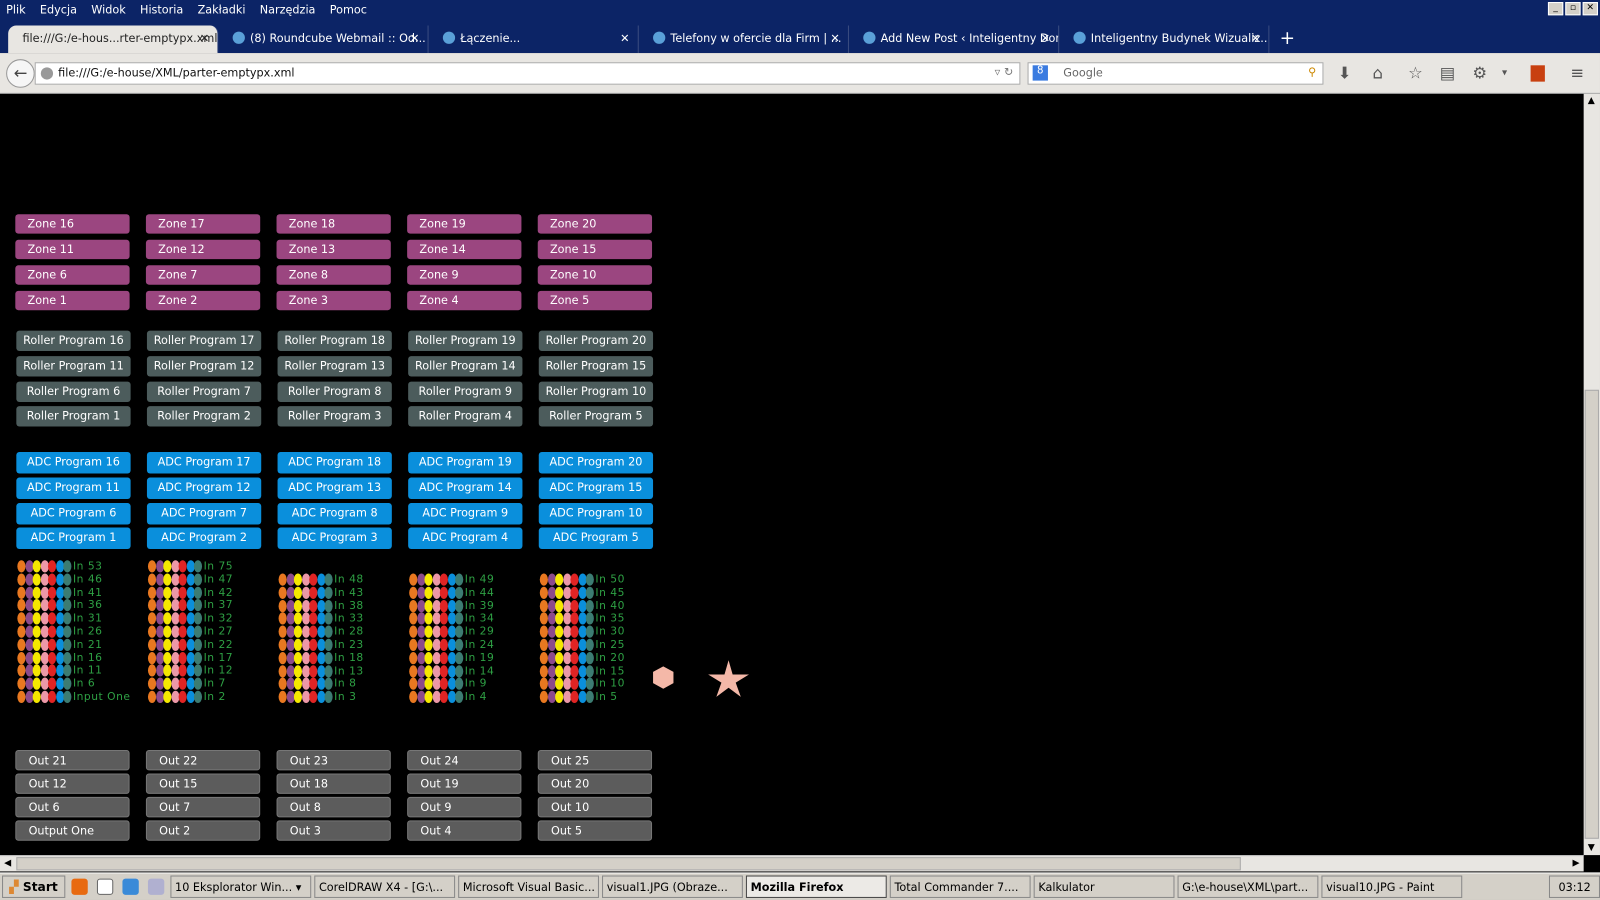 The width and height of the screenshot is (1600, 900). Describe the element at coordinates (321, 631) in the screenshot. I see `input-row: In 28` at that location.